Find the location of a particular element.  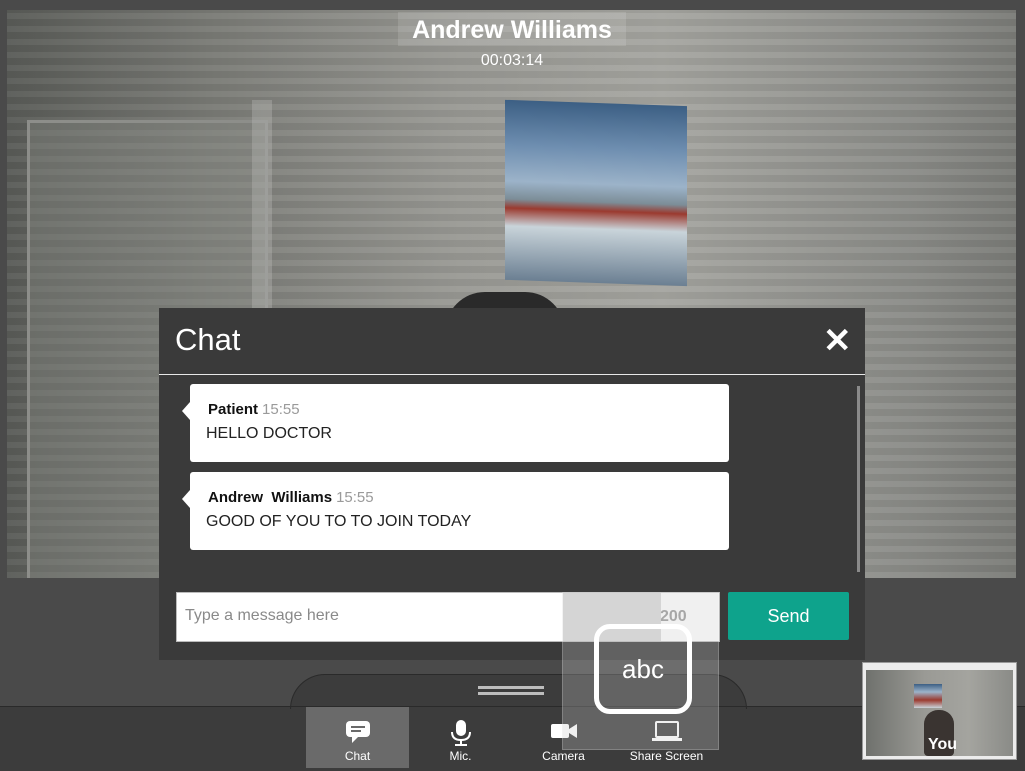

toolbar-chat-button: Chat is located at coordinates (357, 737).